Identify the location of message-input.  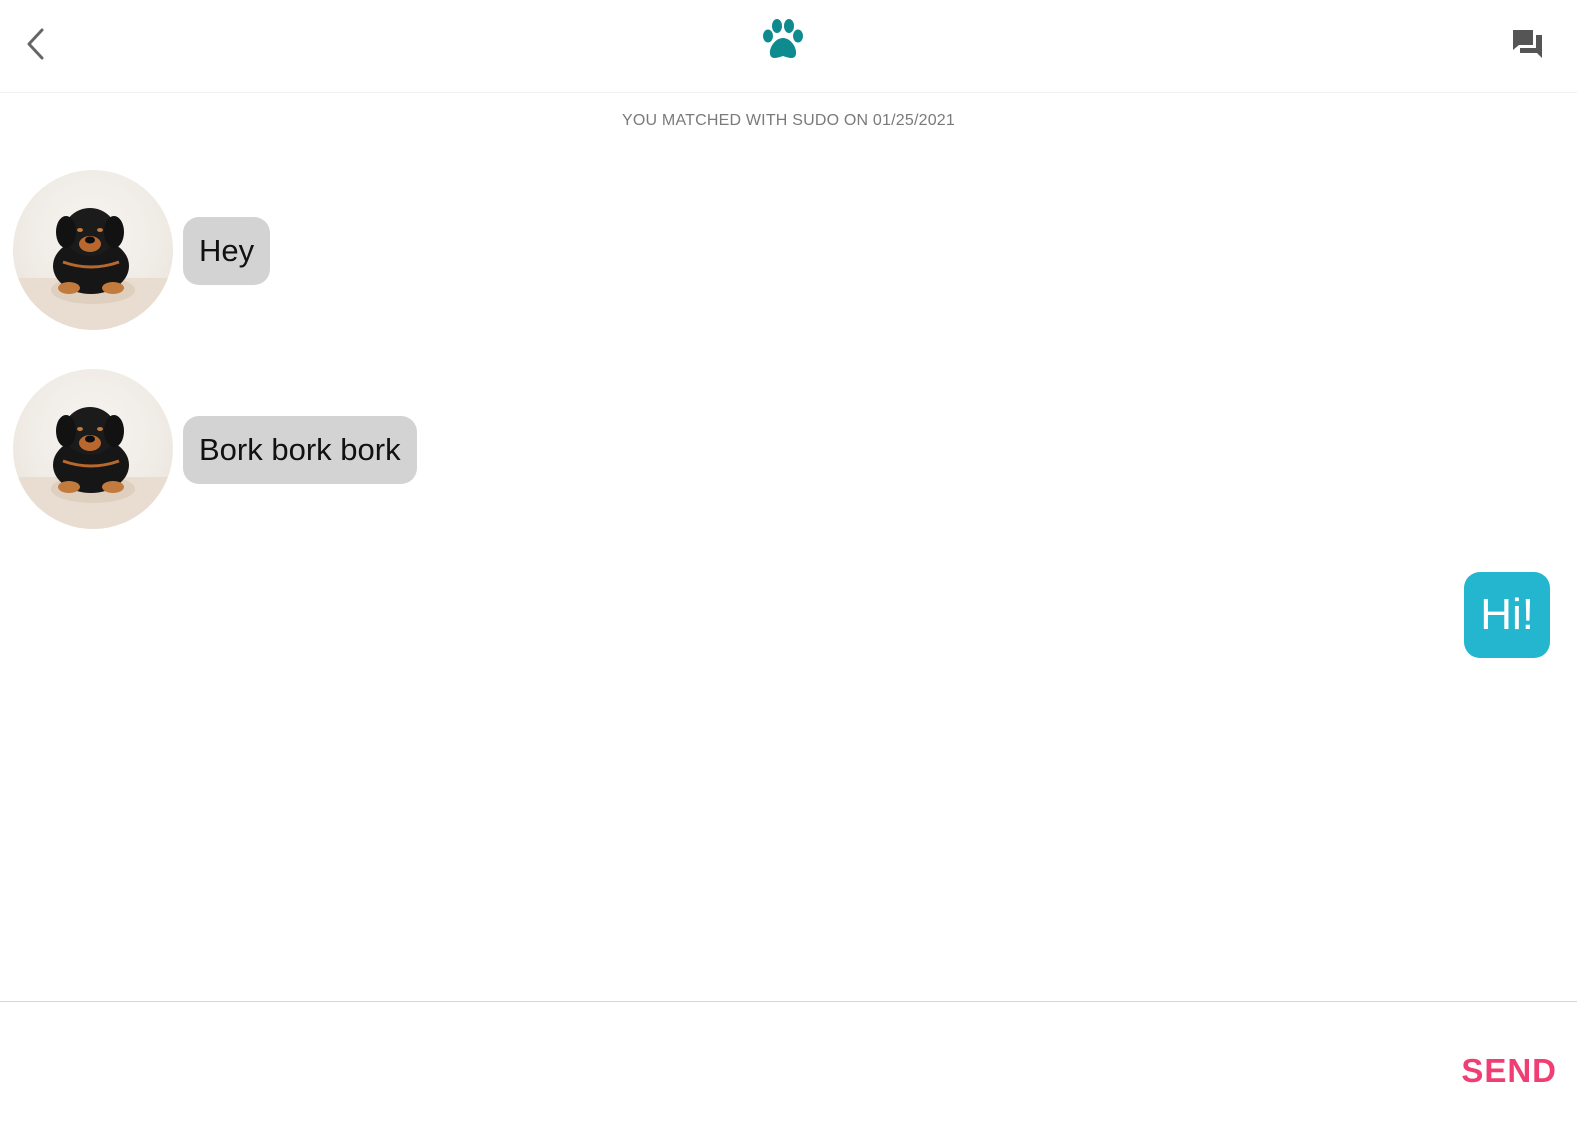
(728, 1072).